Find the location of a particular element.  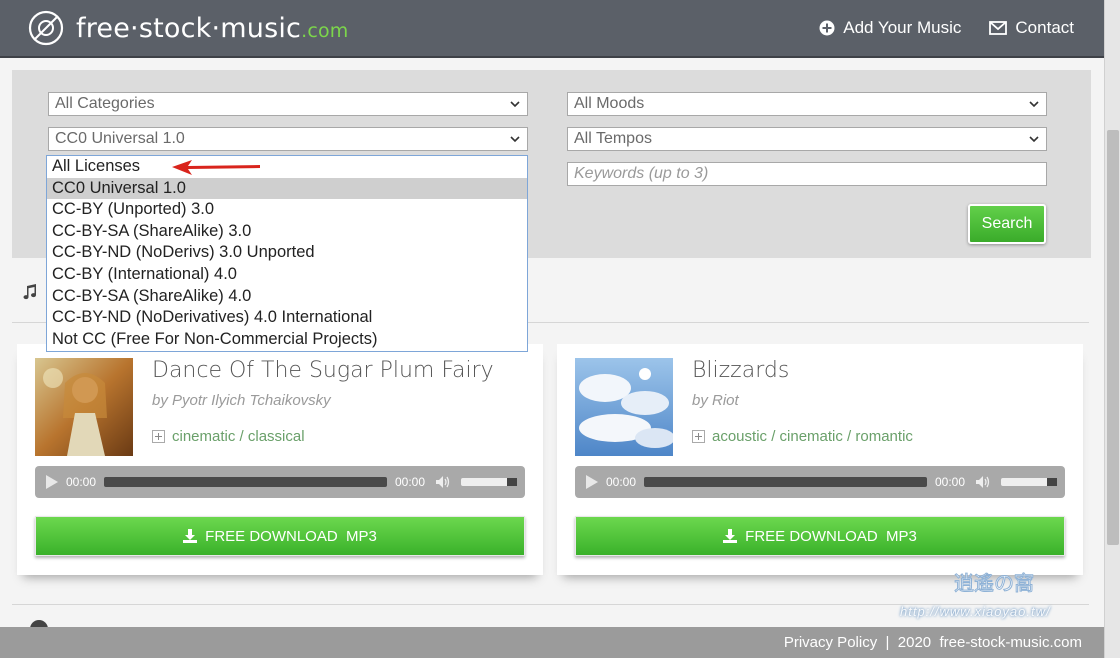

tempo-select: All Tempos is located at coordinates (807, 139).